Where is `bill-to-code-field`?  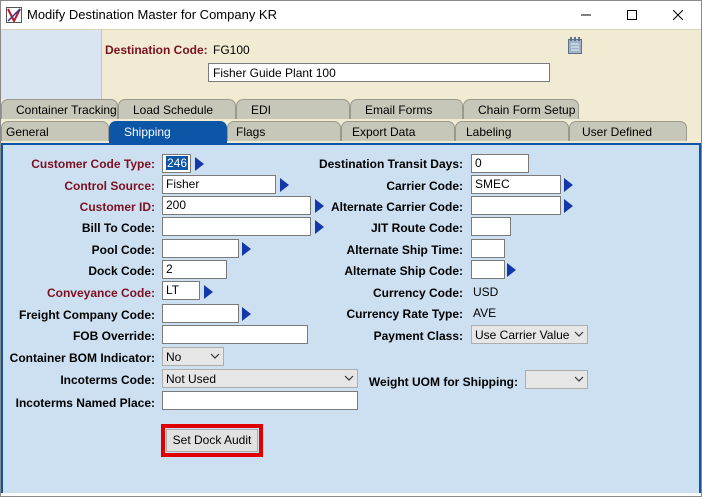
bill-to-code-field is located at coordinates (236, 226).